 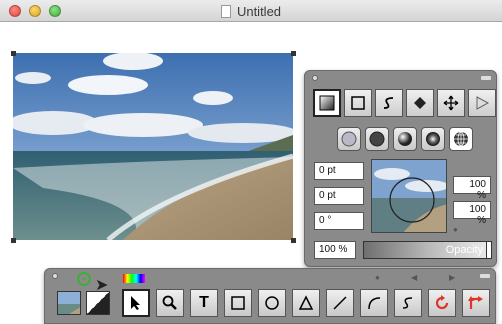 I want to click on document-icon, so click(x=225, y=11).